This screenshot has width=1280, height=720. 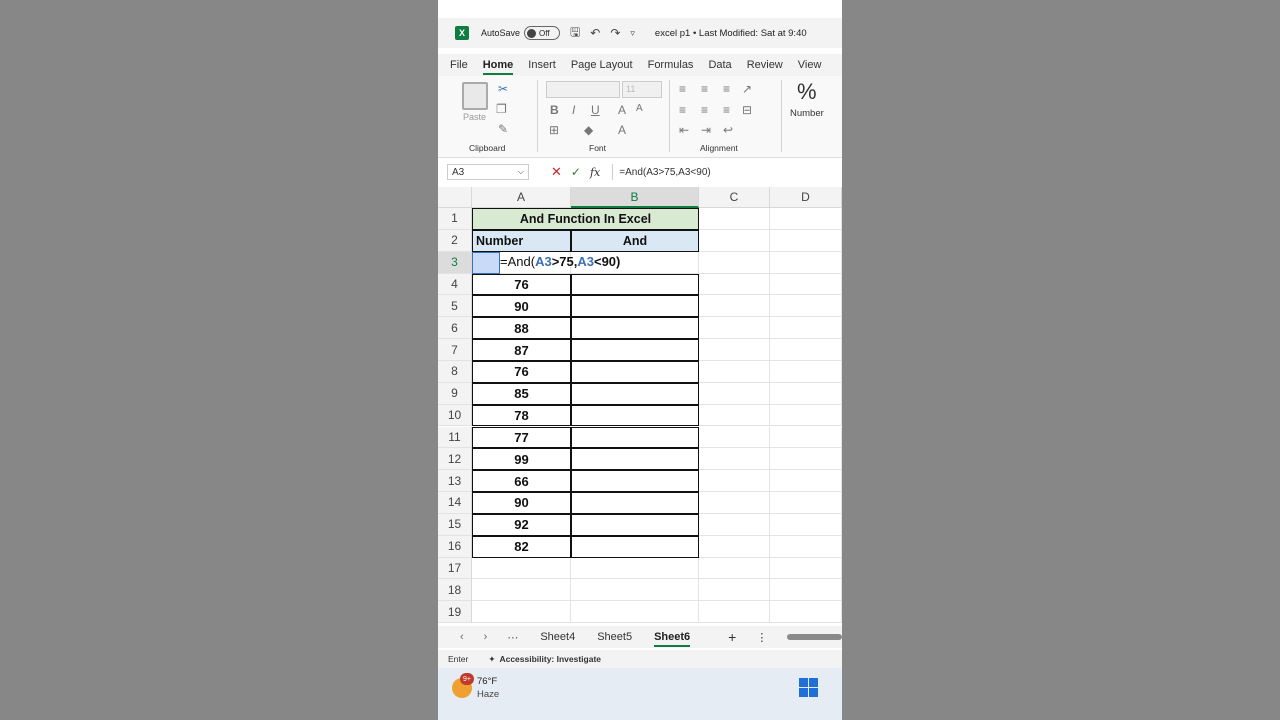 I want to click on row-header-10: 10, so click(x=455, y=415).